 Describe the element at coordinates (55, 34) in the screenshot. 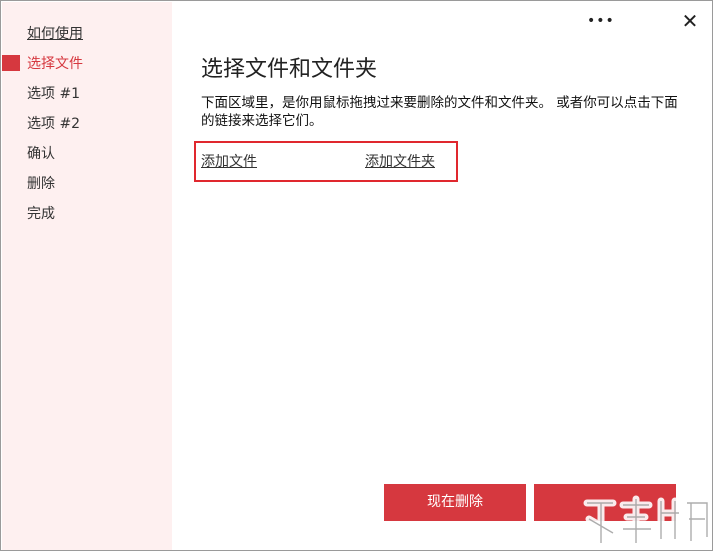

I see `sidebar-item-how-to-use: 如何使用` at that location.